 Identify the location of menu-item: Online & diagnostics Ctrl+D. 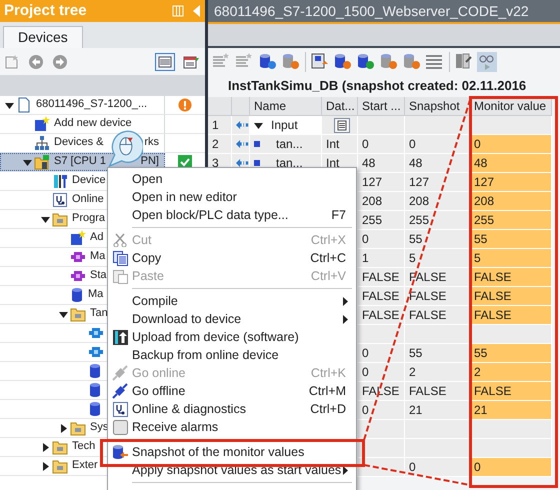
(232, 409).